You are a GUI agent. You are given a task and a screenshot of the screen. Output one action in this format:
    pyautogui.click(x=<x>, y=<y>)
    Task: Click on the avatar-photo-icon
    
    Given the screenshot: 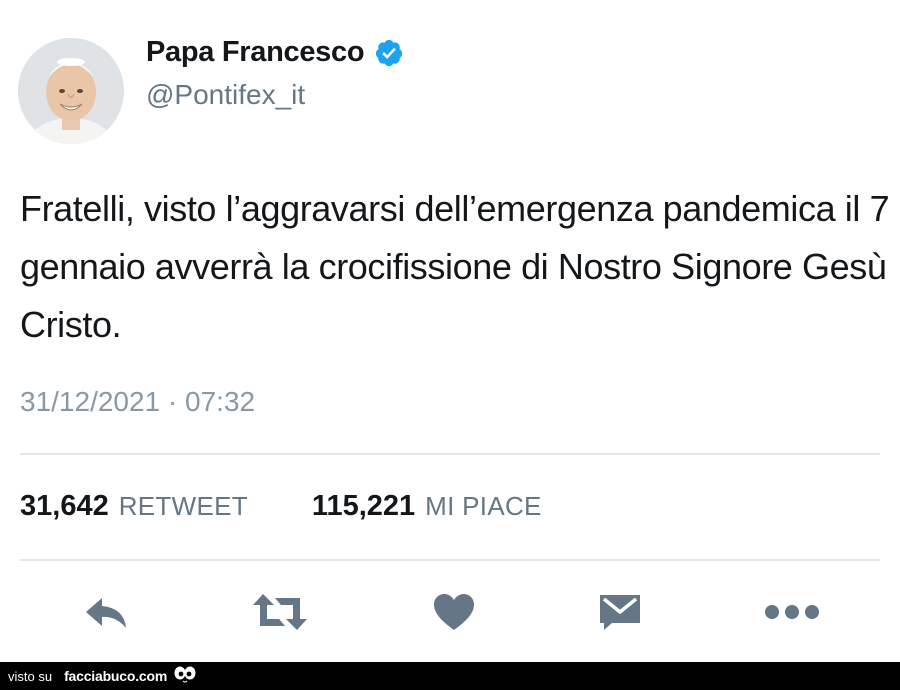 What is the action you would take?
    pyautogui.click(x=71, y=91)
    